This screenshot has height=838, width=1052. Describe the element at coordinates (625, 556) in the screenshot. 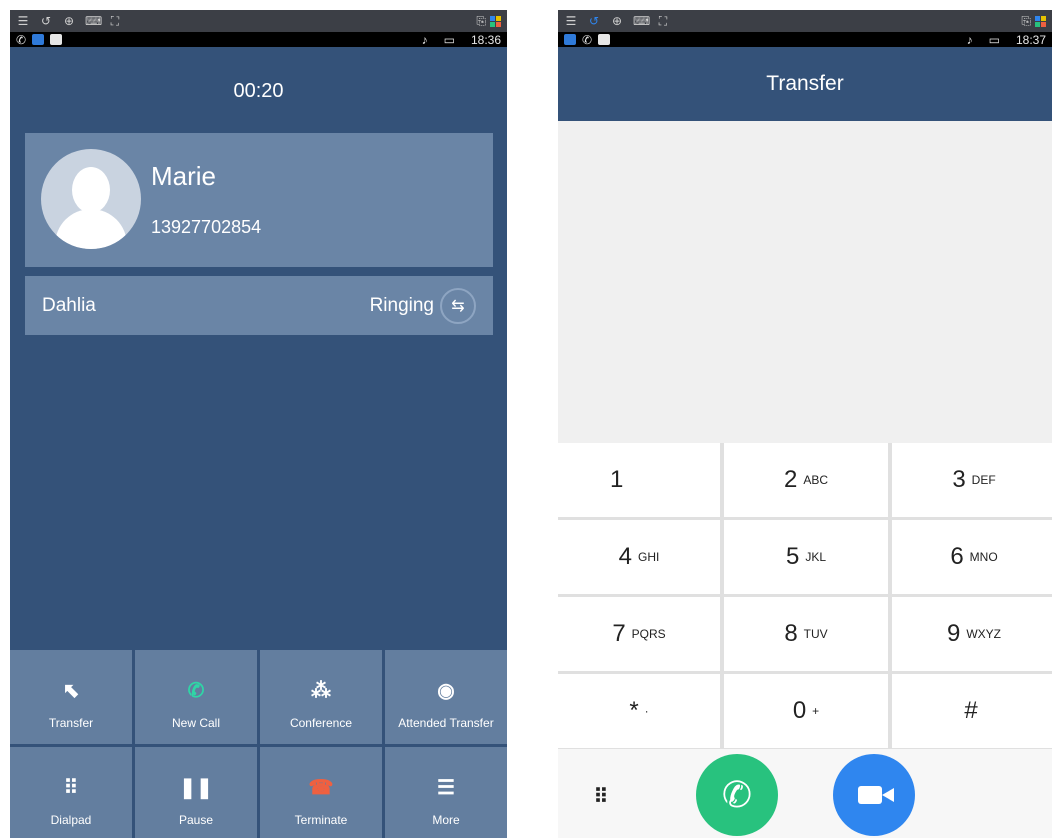

I see `key-digit: 4` at that location.